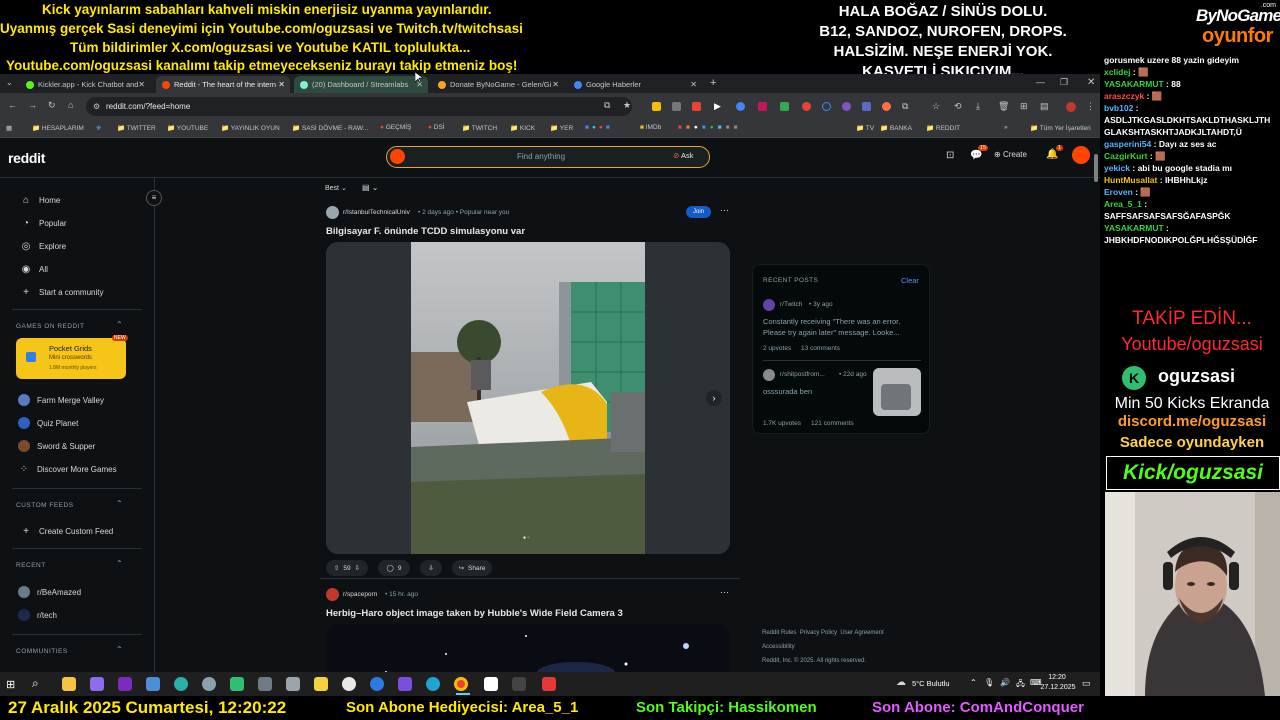 The height and width of the screenshot is (720, 1280). What do you see at coordinates (209, 684) in the screenshot?
I see `disk-tool-icon` at bounding box center [209, 684].